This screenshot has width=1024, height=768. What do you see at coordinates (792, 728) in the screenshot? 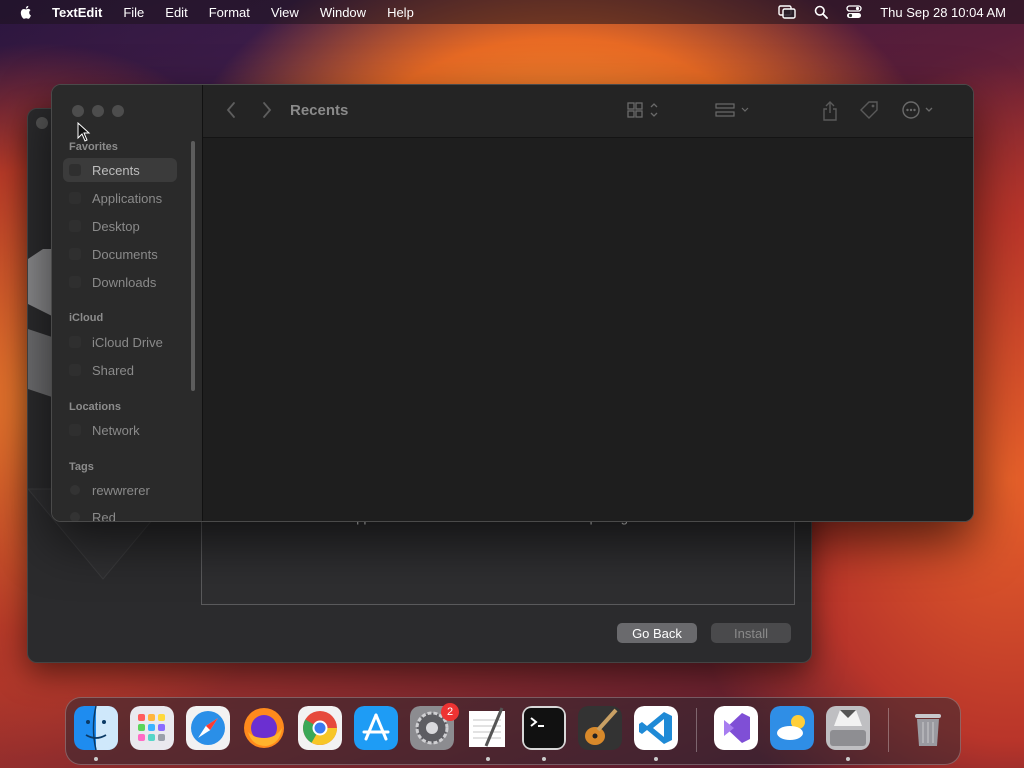
I see `weather-icon` at bounding box center [792, 728].